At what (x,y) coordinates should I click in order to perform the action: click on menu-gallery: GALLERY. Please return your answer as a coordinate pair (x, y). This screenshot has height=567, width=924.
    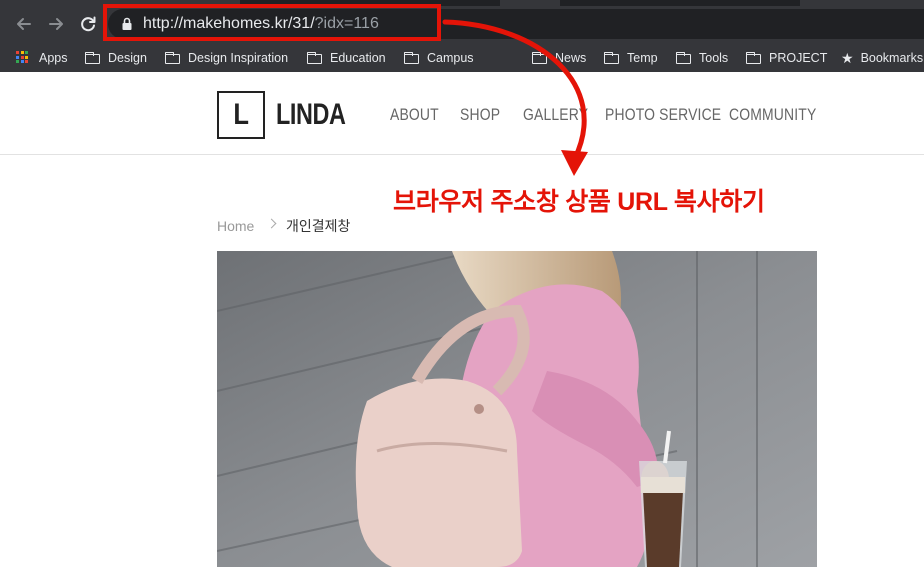
    Looking at the image, I should click on (555, 115).